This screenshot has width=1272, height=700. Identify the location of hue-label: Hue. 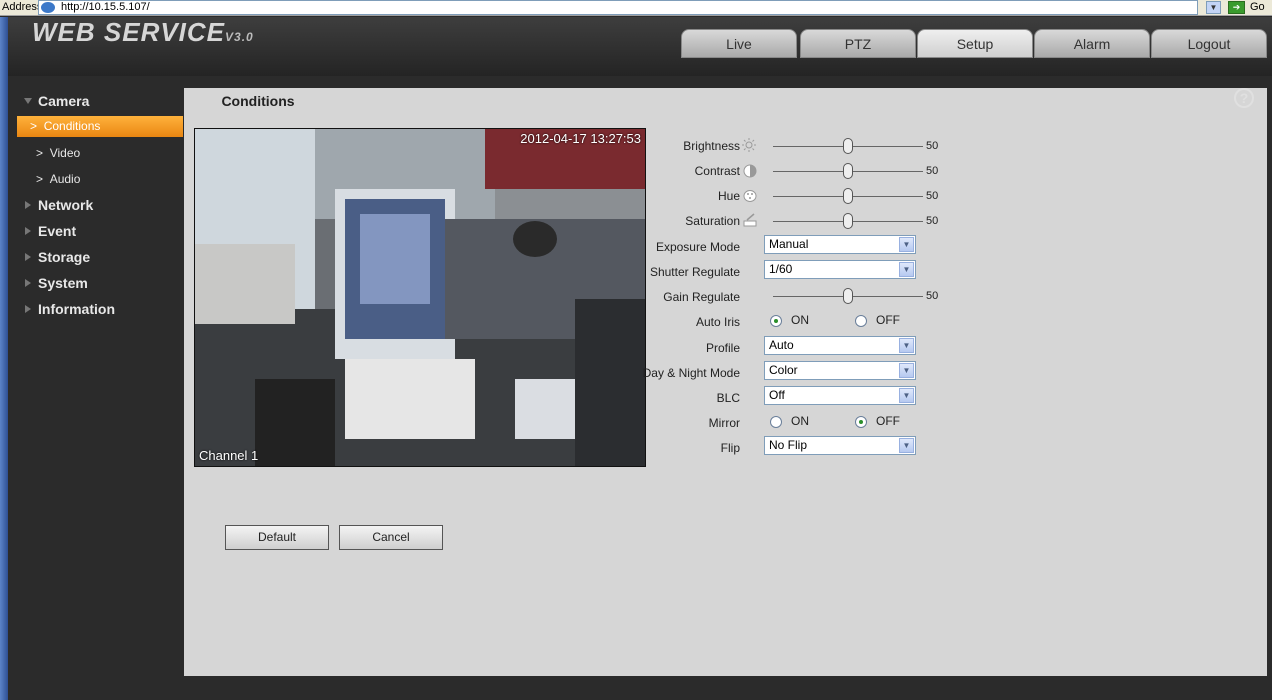
(728, 196).